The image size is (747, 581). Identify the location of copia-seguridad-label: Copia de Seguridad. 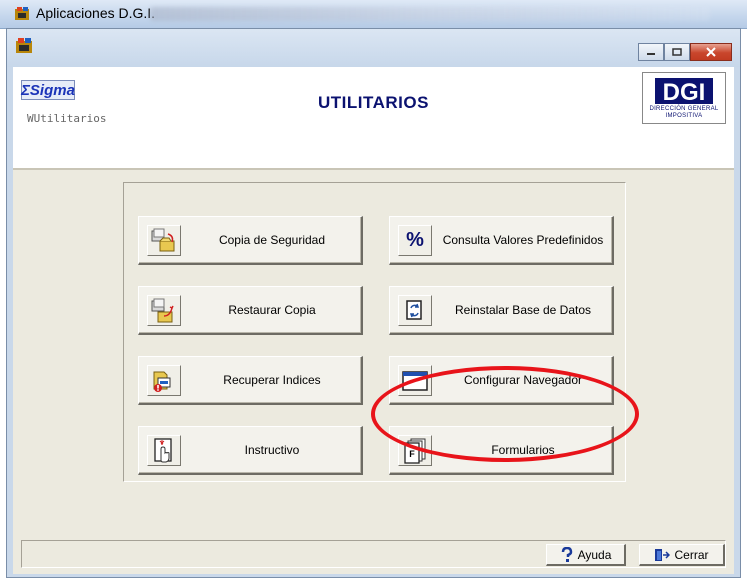
(272, 240).